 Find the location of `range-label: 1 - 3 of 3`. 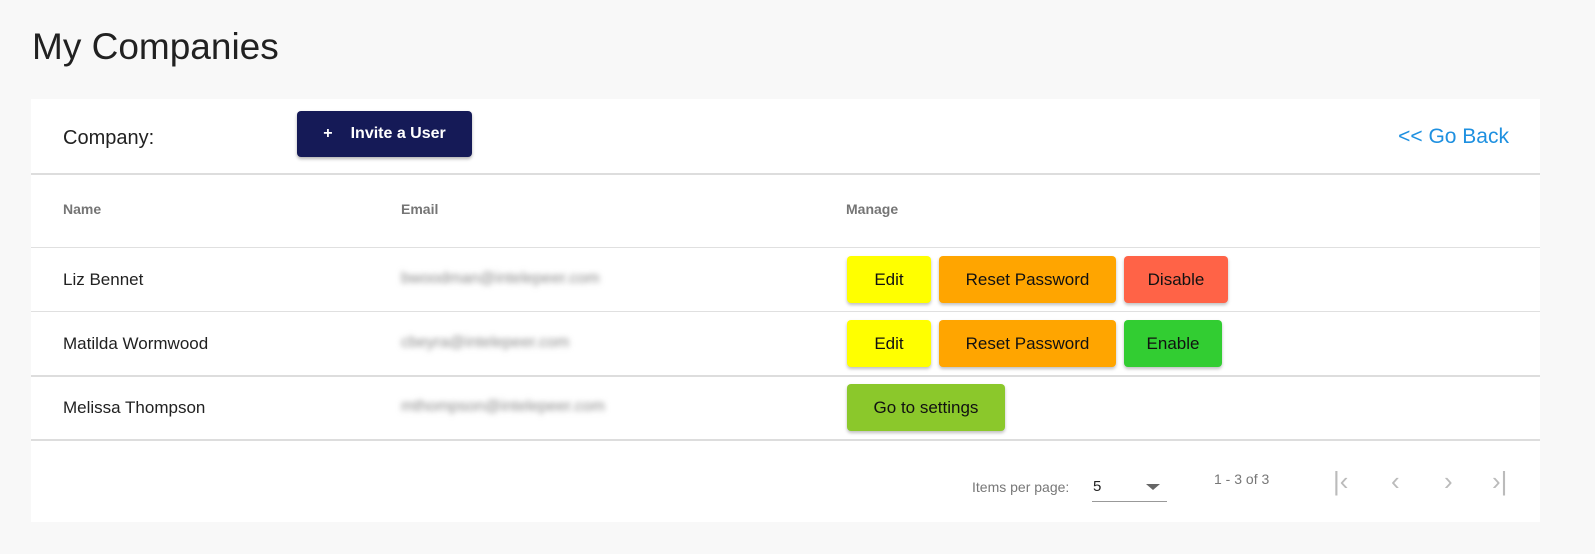

range-label: 1 - 3 of 3 is located at coordinates (1242, 479).